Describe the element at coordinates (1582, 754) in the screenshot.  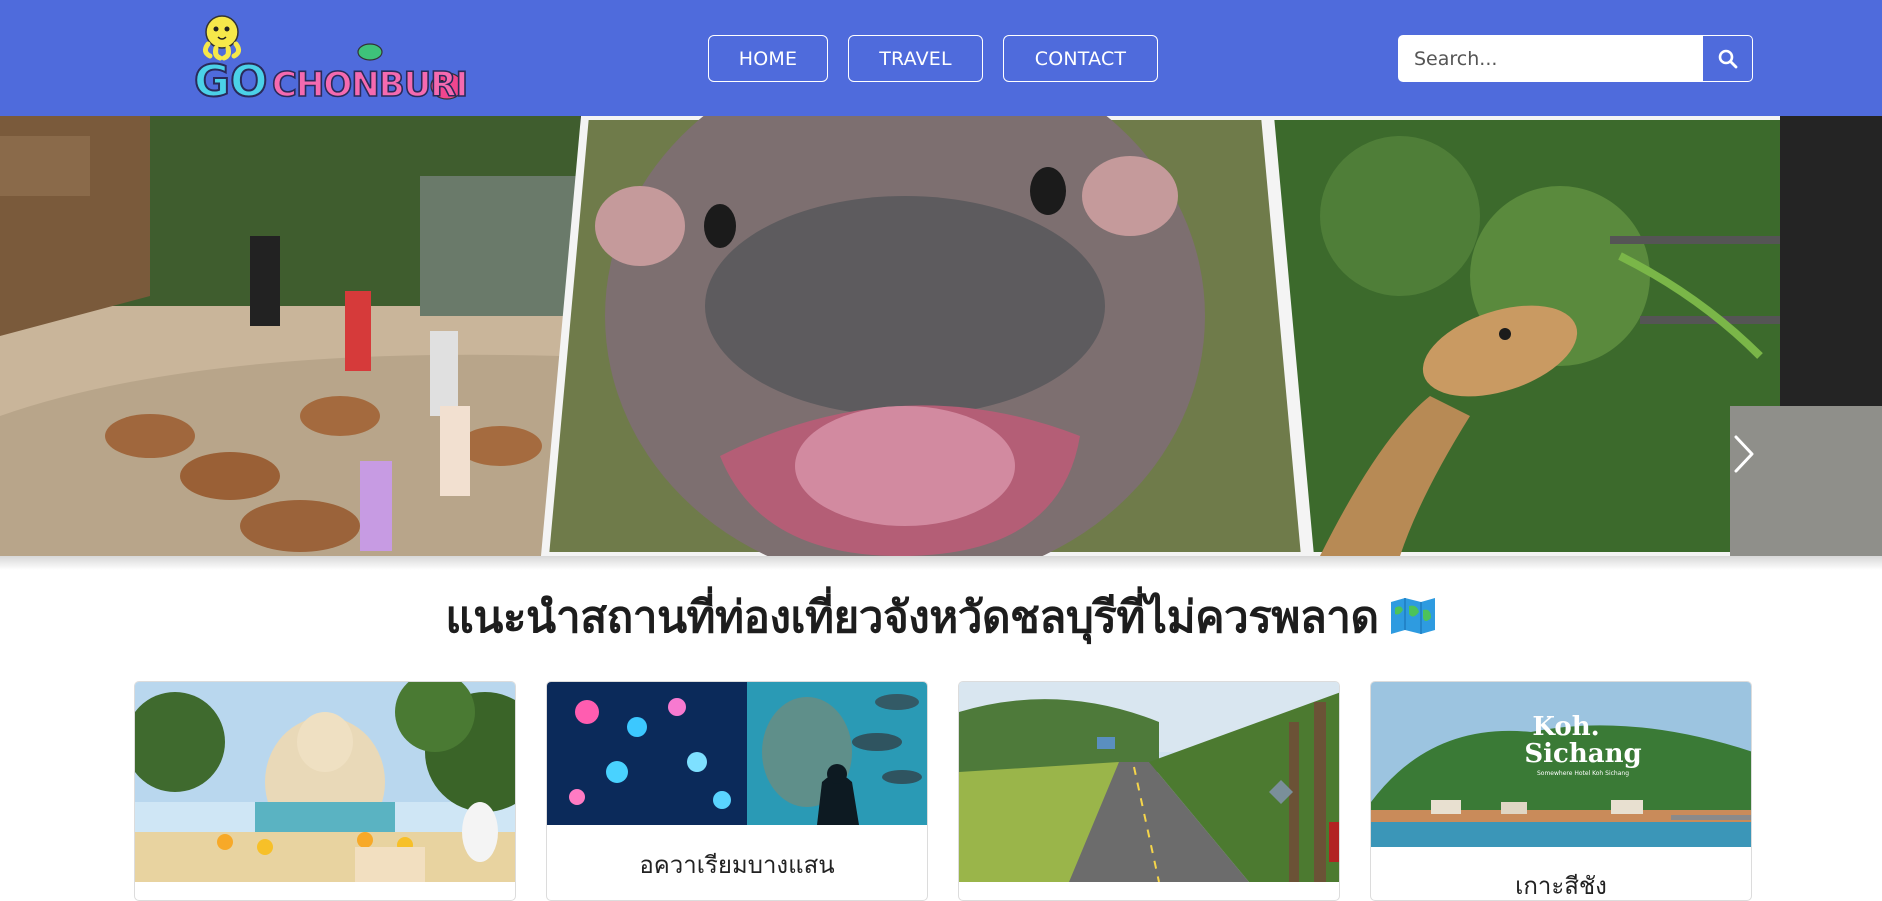
I see `card-image-caption-2: Sichang` at that location.